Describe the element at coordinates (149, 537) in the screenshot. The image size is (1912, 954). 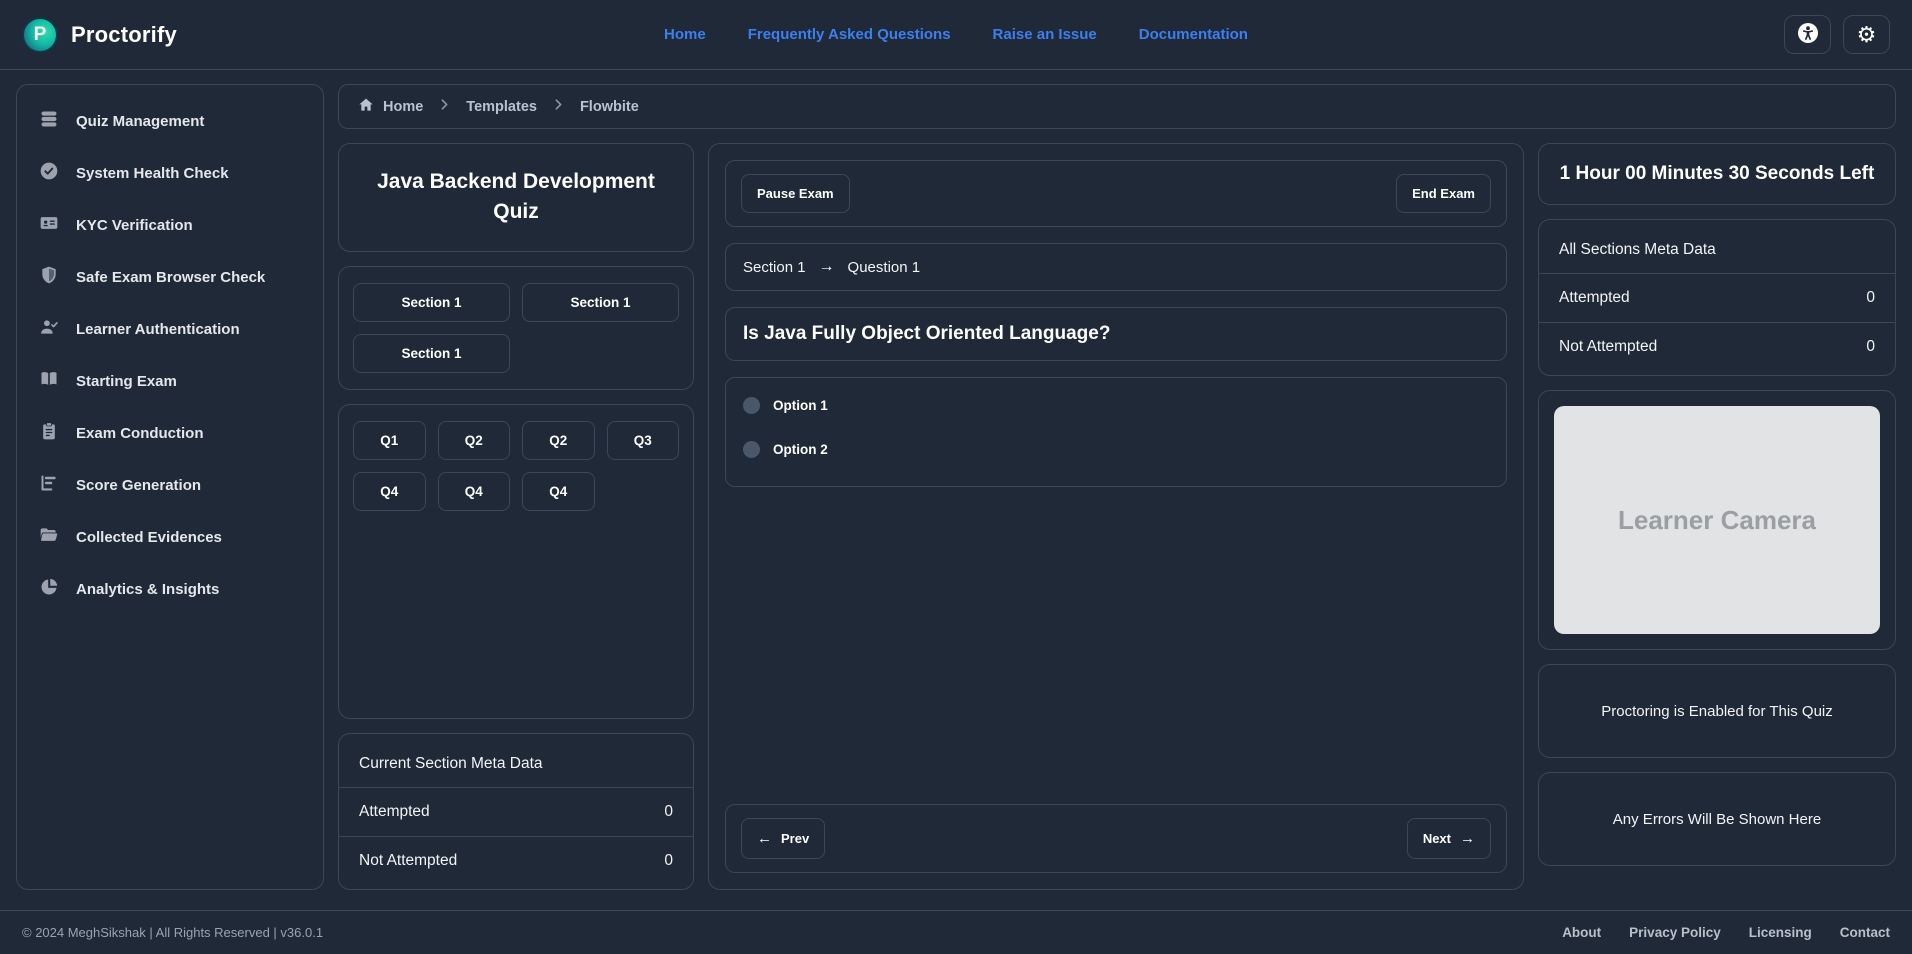
I see `sidebar-item-label: Collected Evidences` at that location.